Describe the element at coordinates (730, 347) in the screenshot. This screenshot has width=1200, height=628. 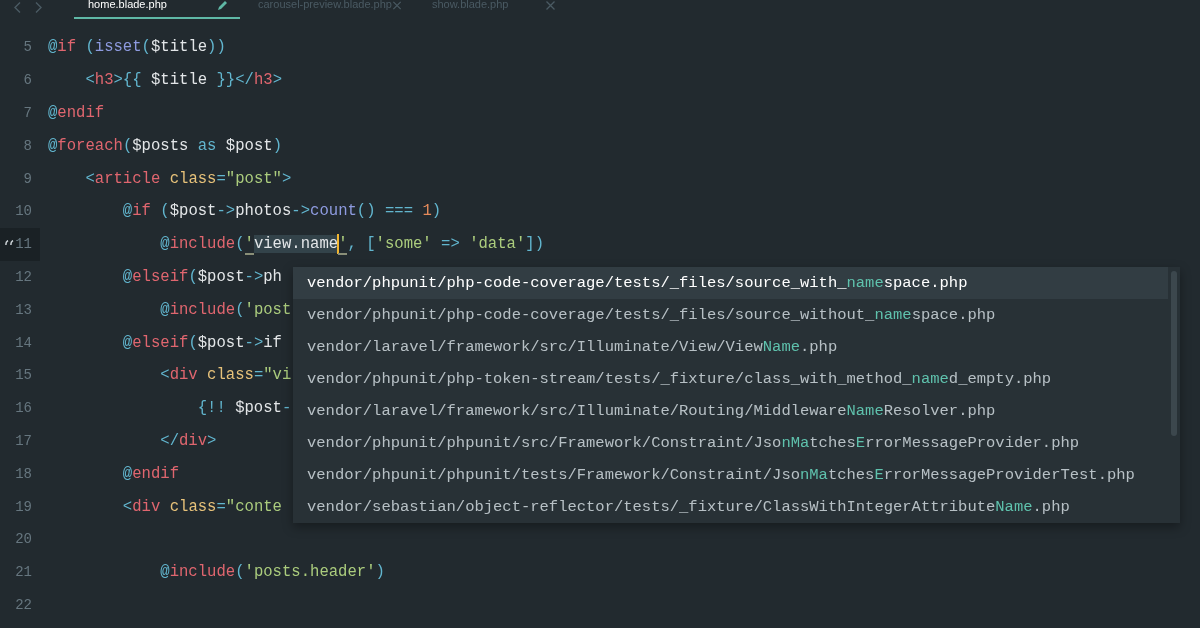
I see `completion-item: vendor/laravel/framework/src/Illuminate/View/ViewName.php` at that location.